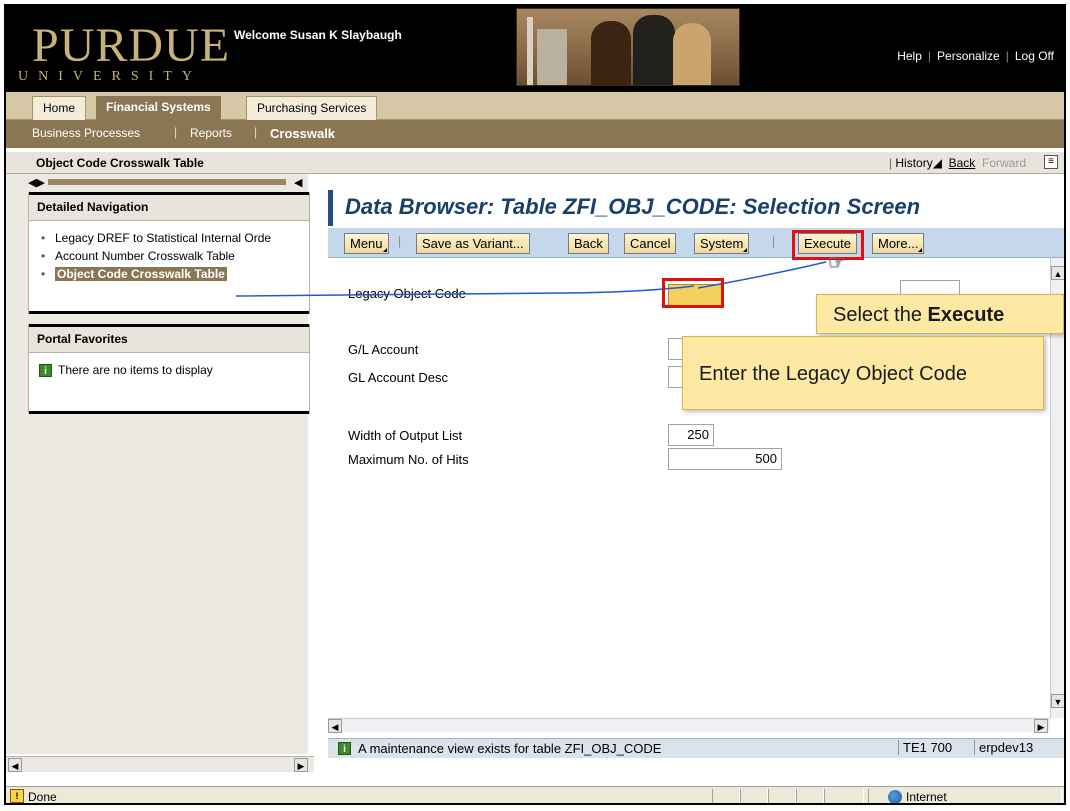 The height and width of the screenshot is (811, 1070). I want to click on browser-status-bar: ! Done Internet, so click(535, 795).